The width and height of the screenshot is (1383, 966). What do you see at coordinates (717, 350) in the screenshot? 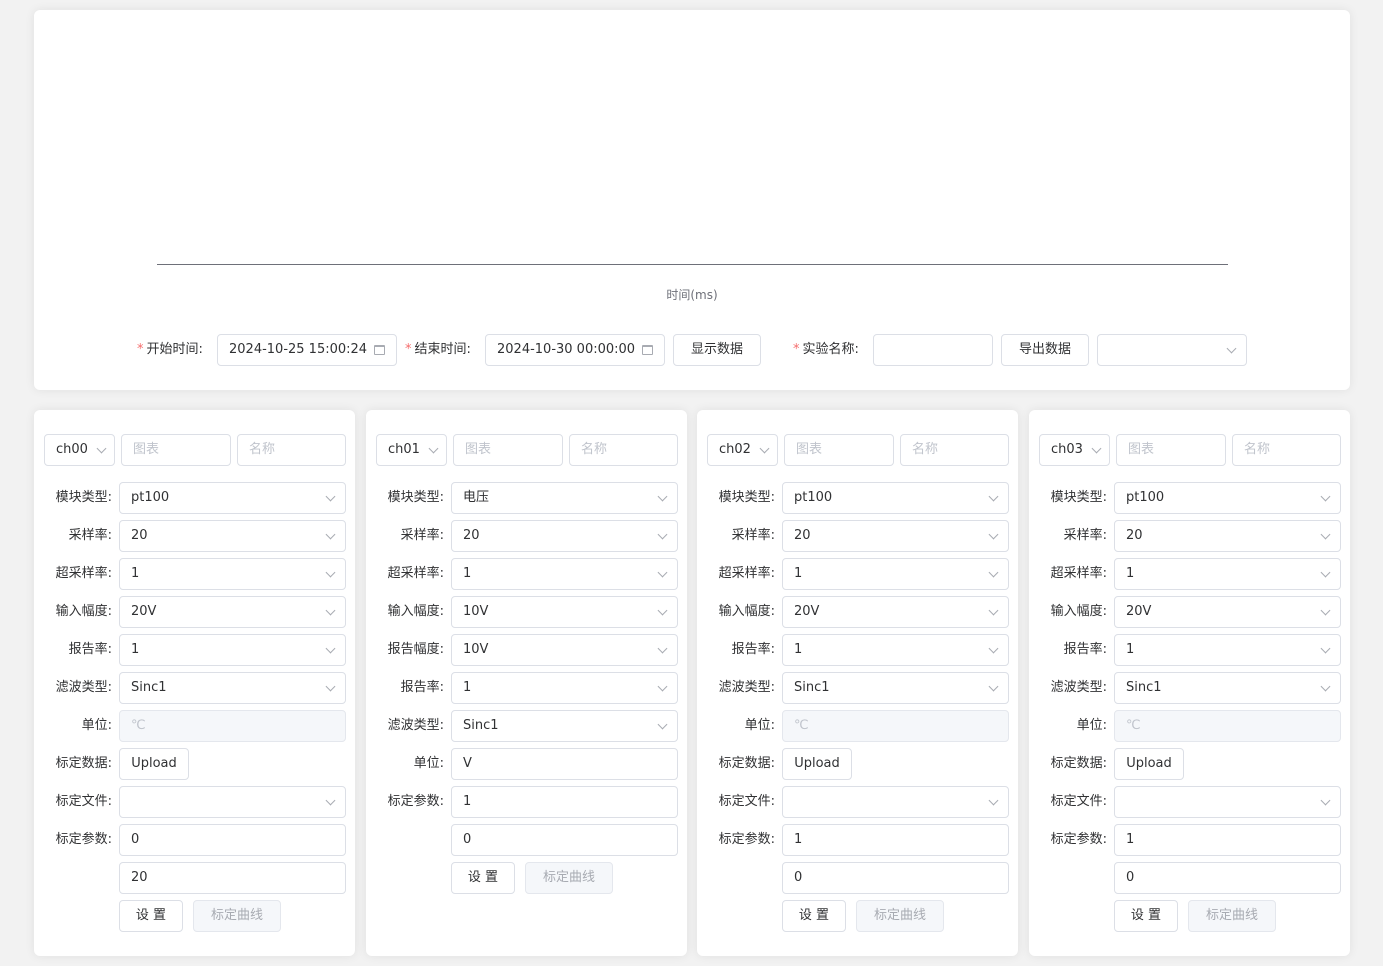
I see `show-data-button: 显示数据` at bounding box center [717, 350].